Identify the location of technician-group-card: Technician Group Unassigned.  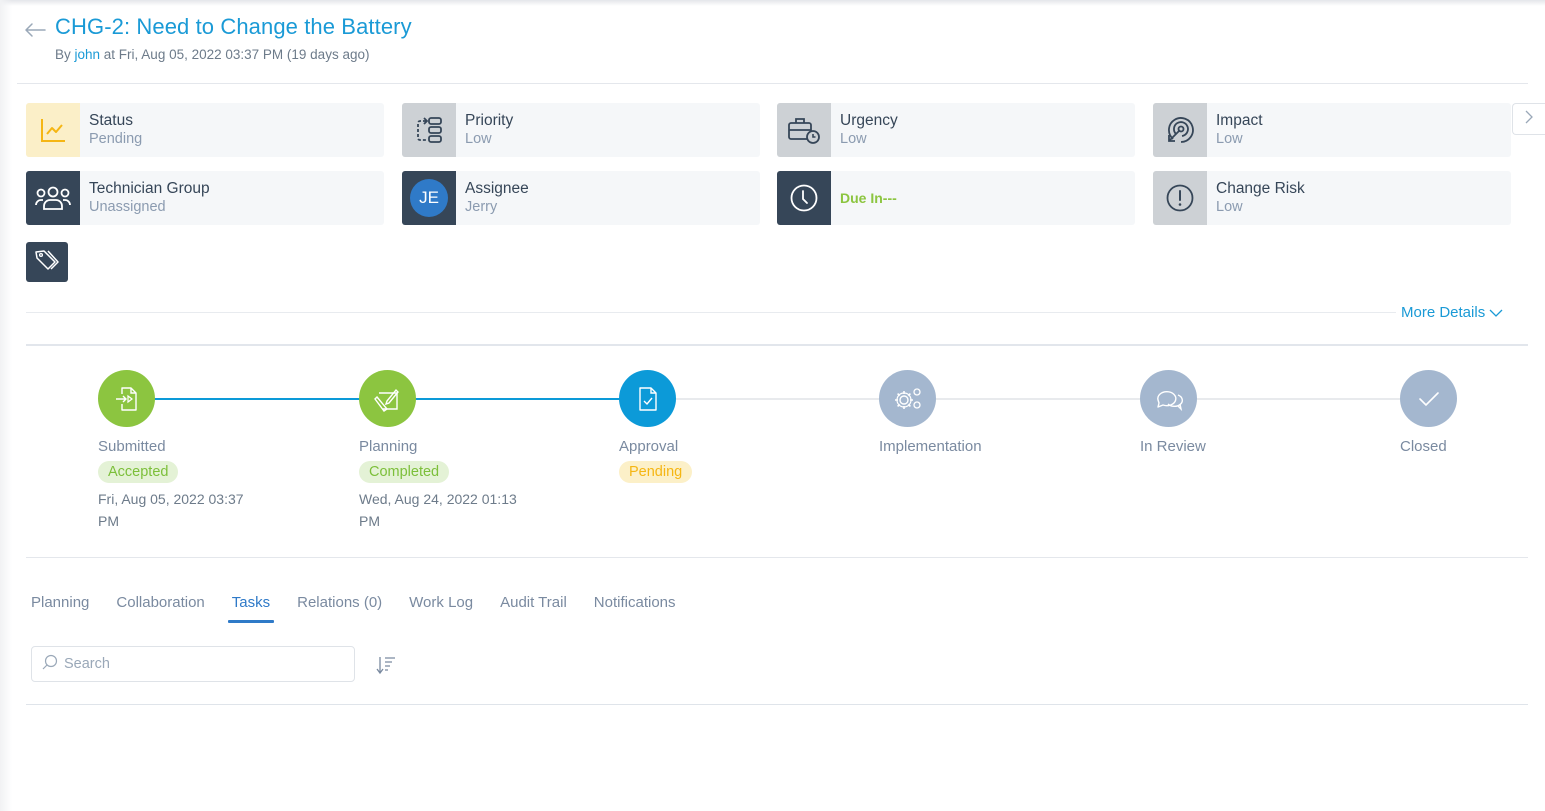
(205, 198).